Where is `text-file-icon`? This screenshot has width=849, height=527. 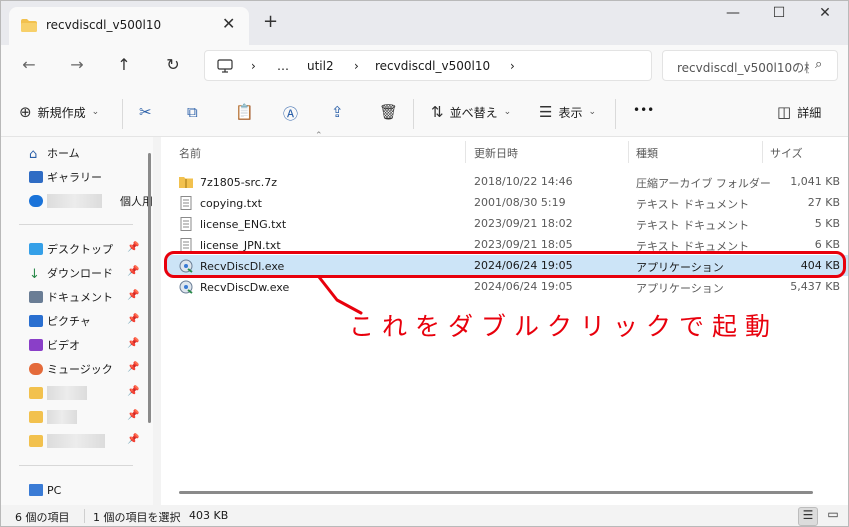
text-file-icon is located at coordinates (186, 203).